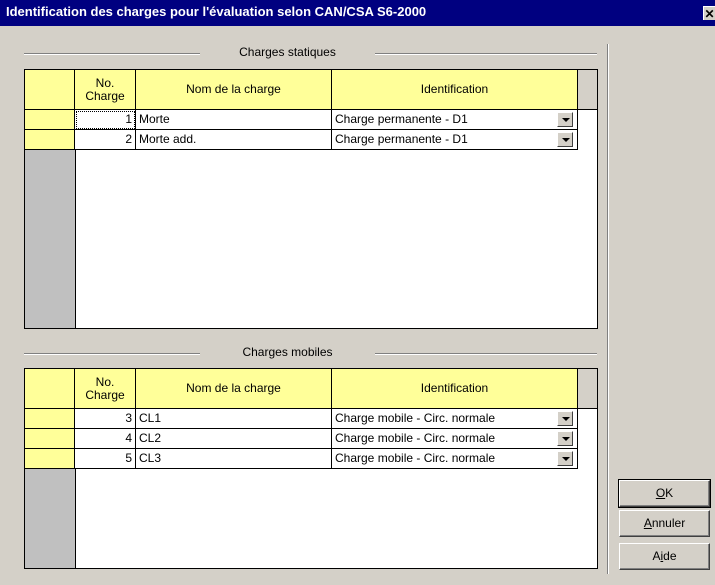  What do you see at coordinates (105, 459) in the screenshot?
I see `cell-no: 5` at bounding box center [105, 459].